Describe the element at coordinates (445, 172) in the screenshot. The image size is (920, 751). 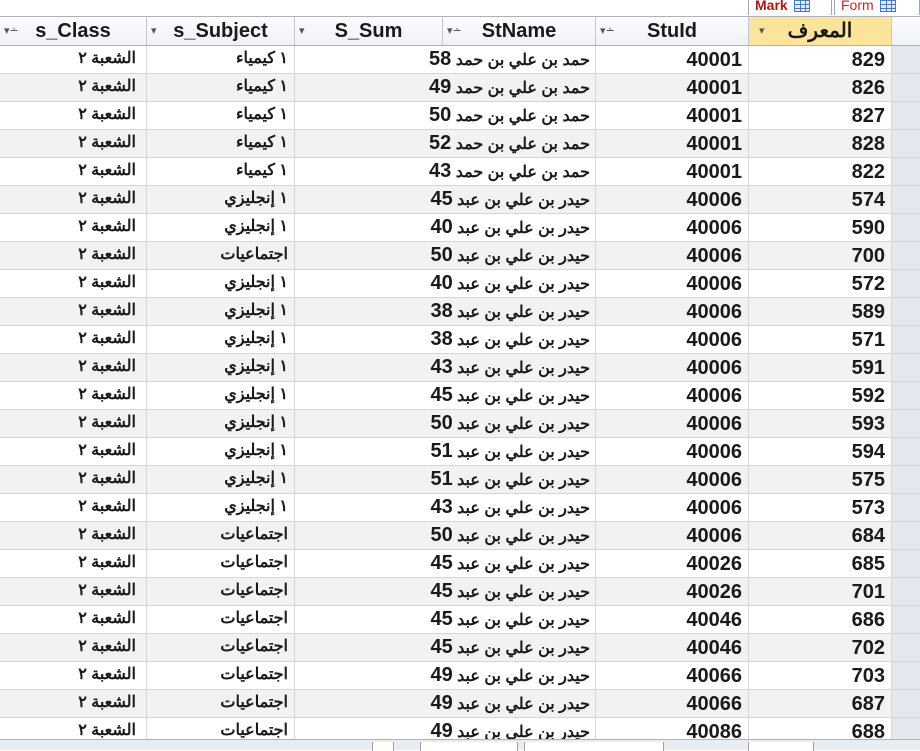
I see `cell-stname: 43 حمد بن علي بن حمد` at that location.